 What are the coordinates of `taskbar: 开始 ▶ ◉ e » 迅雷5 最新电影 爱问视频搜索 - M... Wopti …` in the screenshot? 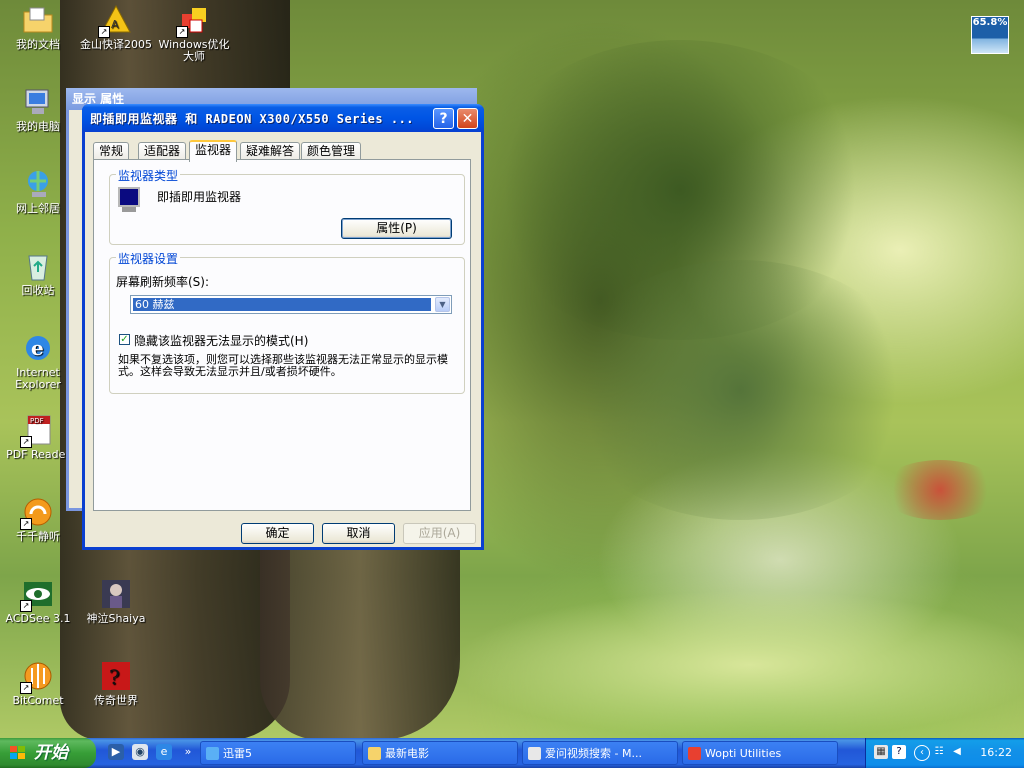 It's located at (512, 753).